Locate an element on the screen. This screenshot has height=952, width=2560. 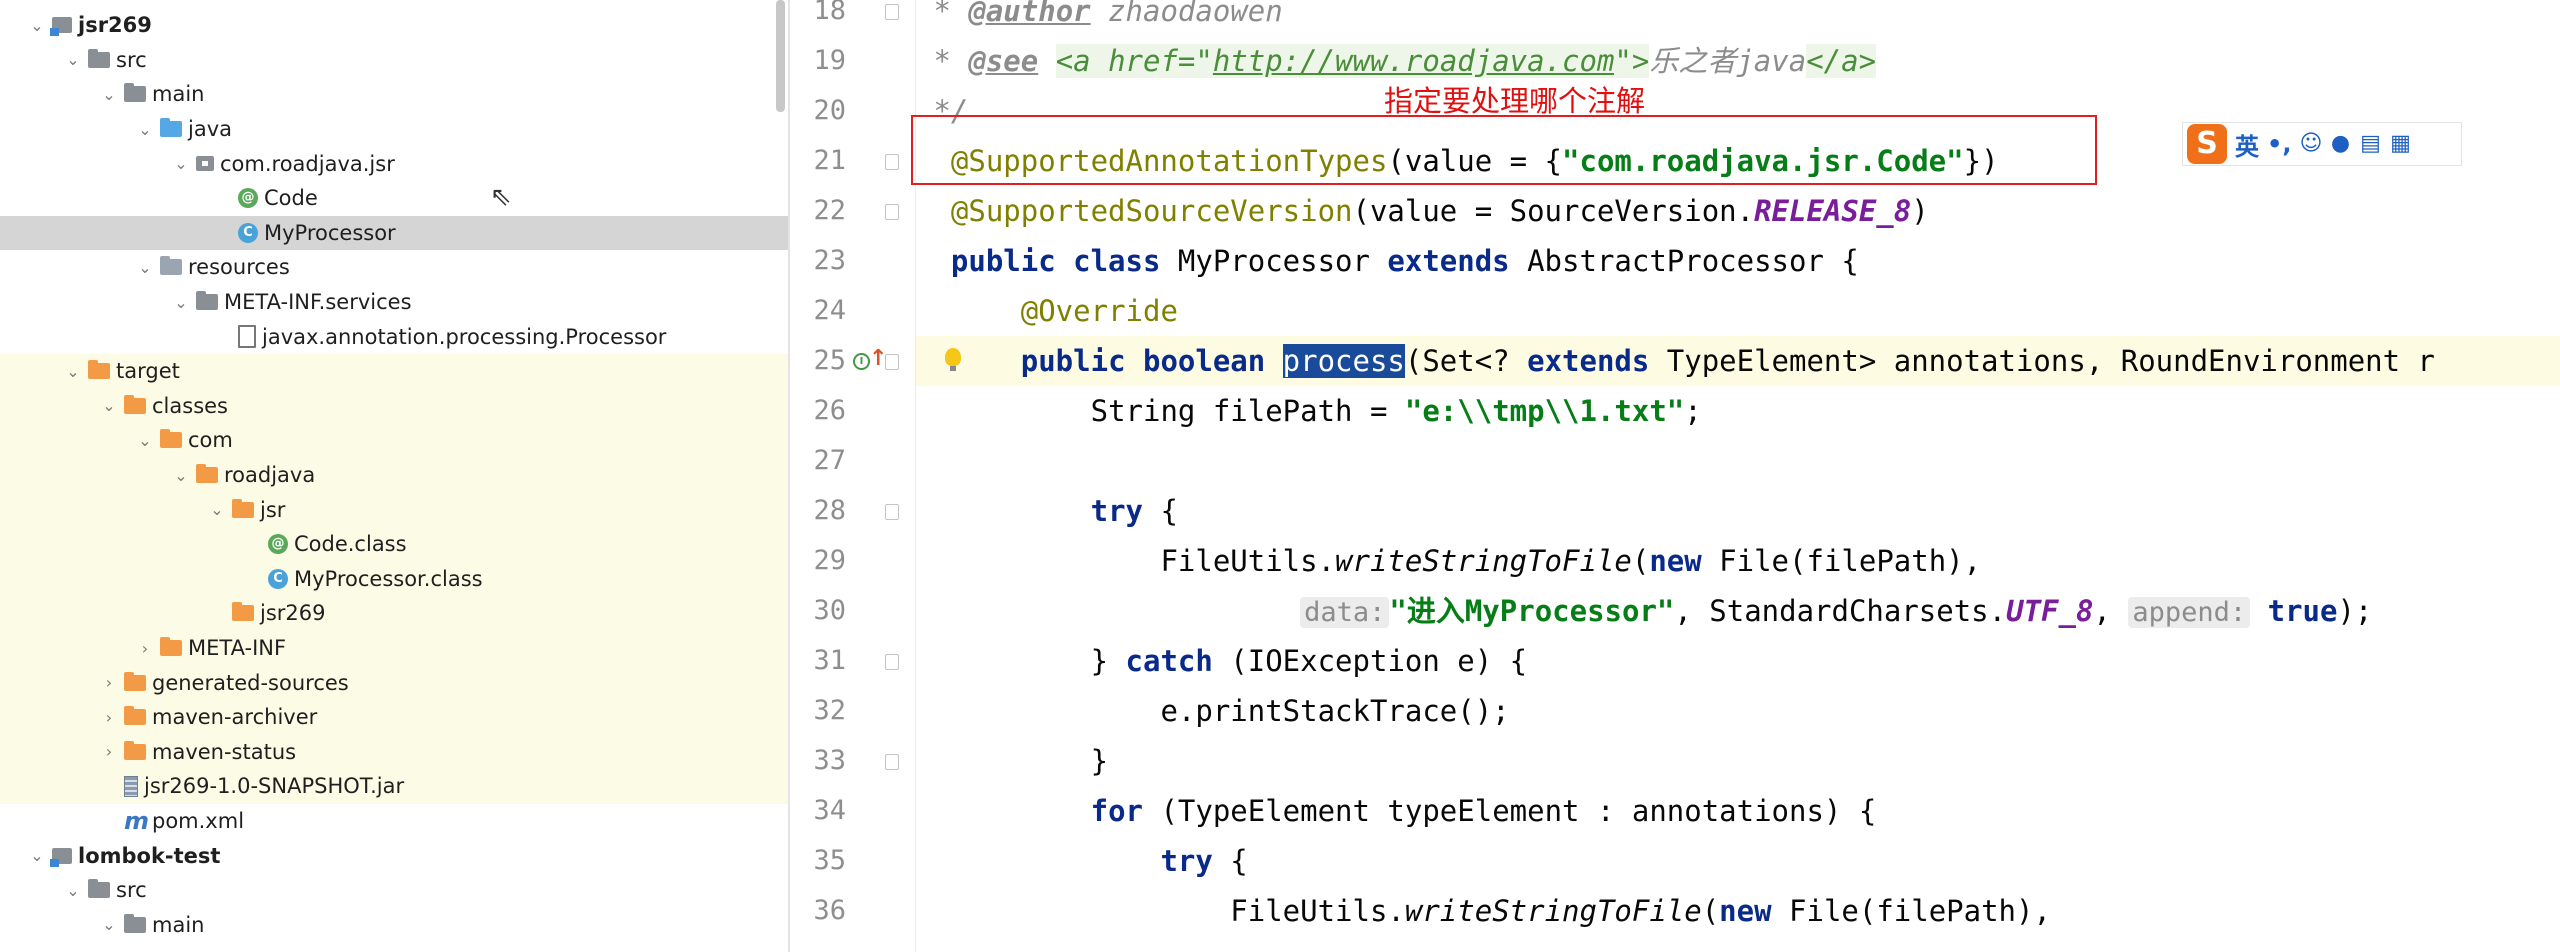
tree-item: ⌄ META-INF.services is located at coordinates (394, 302).